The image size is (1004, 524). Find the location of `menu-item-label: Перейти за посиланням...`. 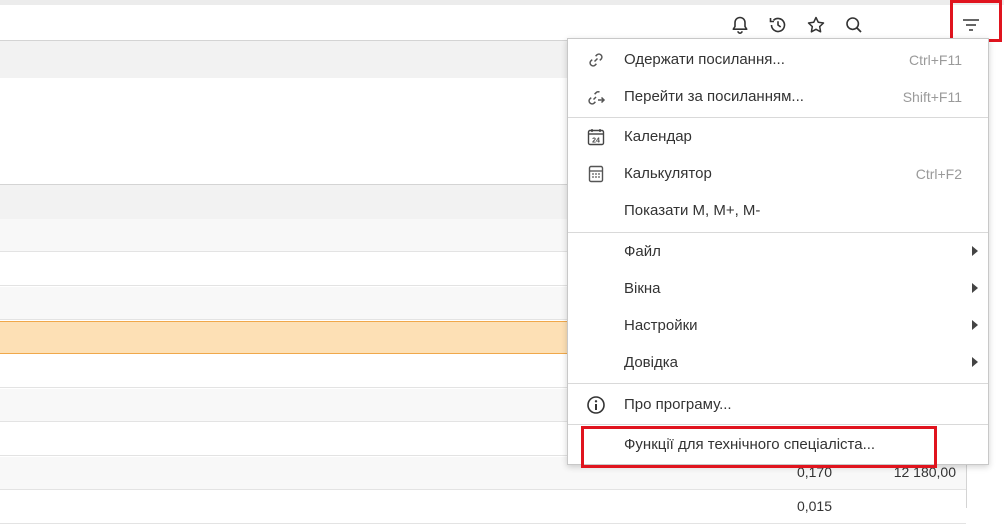

menu-item-label: Перейти за посиланням... is located at coordinates (714, 96).